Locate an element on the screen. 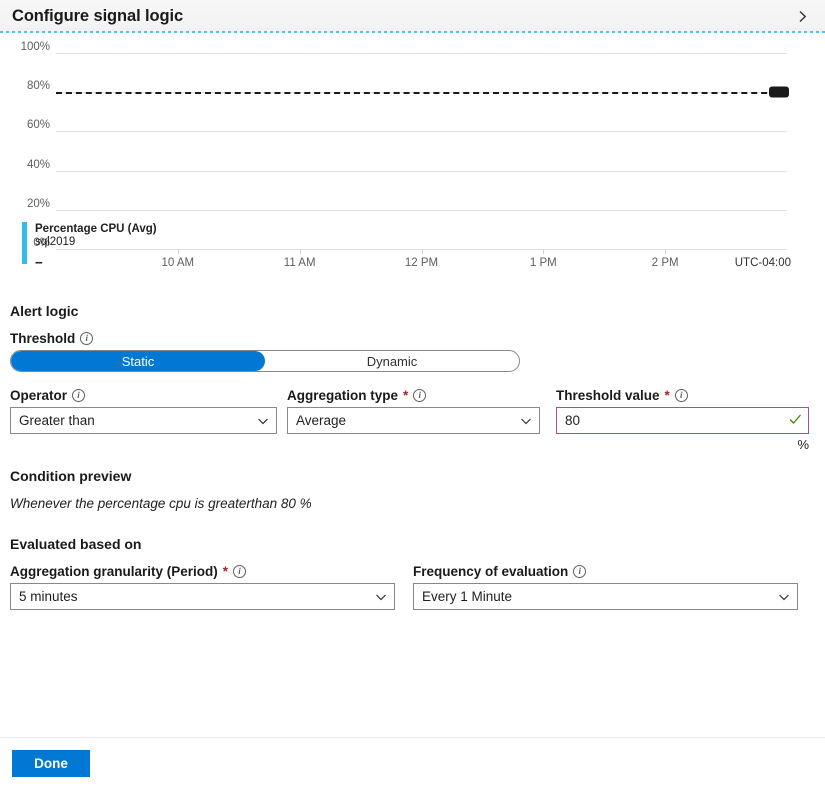  threshold-value-field: Threshold value * i 80 % is located at coordinates (682, 420).